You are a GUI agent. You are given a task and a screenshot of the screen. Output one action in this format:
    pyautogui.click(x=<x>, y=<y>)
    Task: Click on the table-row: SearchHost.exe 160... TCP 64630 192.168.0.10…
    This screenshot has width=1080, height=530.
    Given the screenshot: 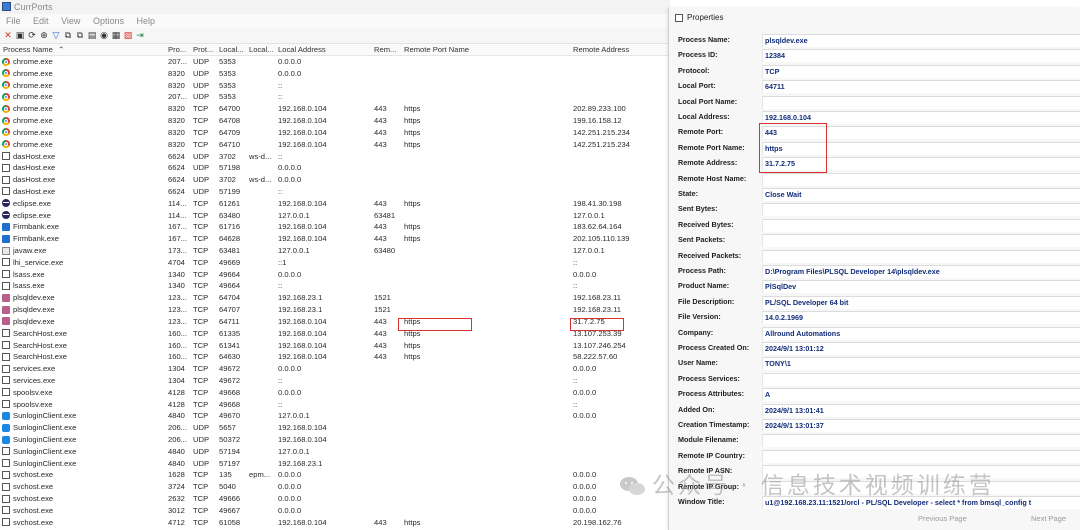 What is the action you would take?
    pyautogui.click(x=334, y=357)
    